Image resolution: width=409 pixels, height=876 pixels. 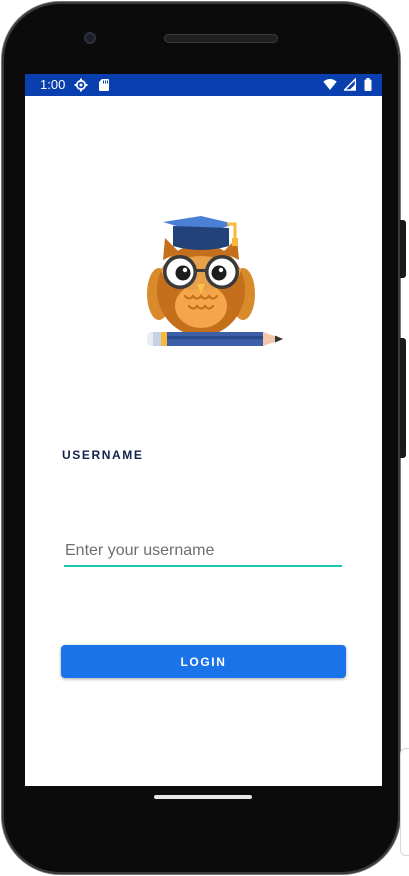 What do you see at coordinates (203, 797) in the screenshot?
I see `home-indicator` at bounding box center [203, 797].